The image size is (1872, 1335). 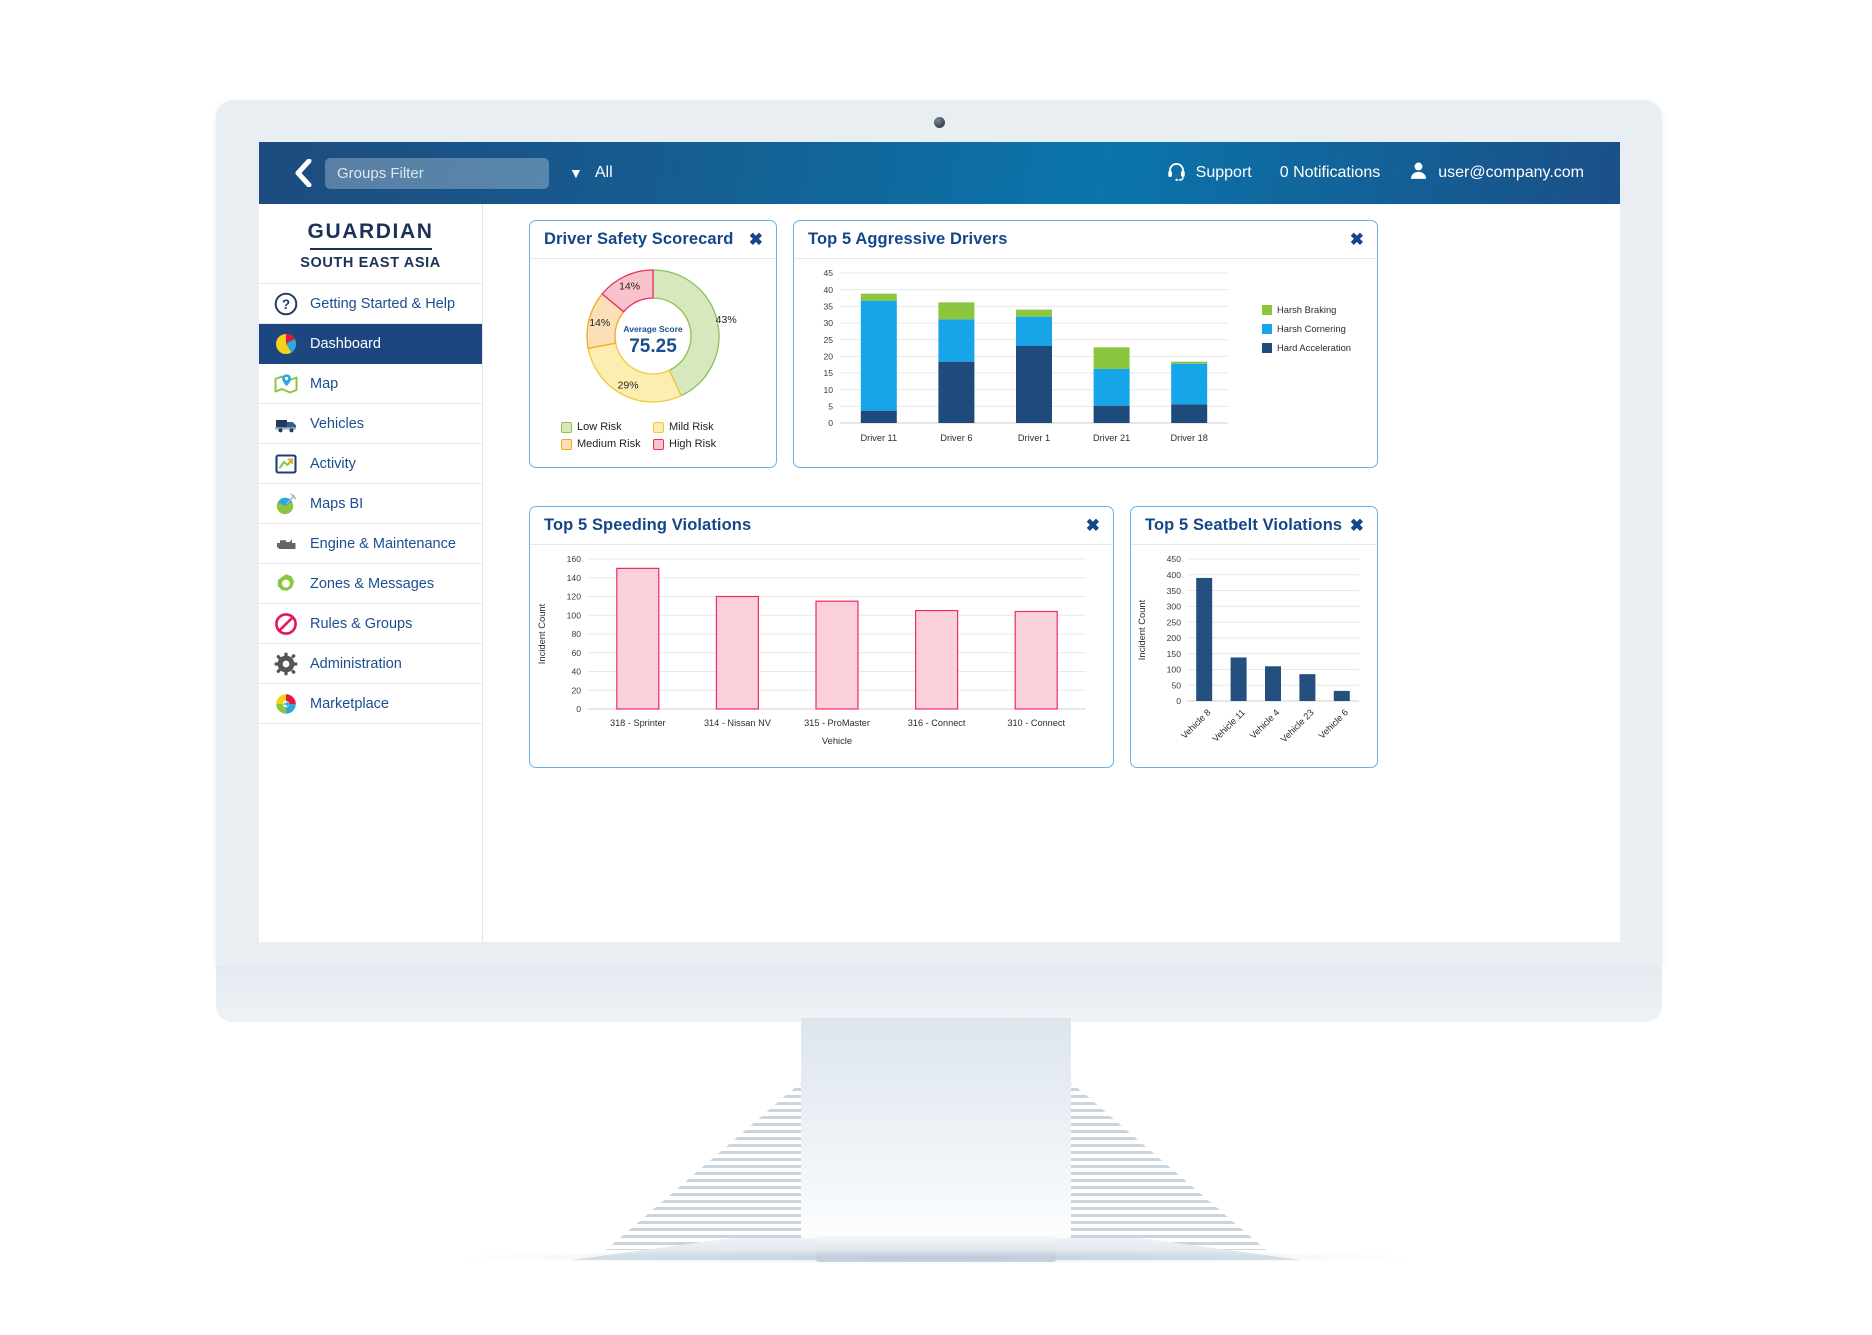 What do you see at coordinates (1511, 172) in the screenshot?
I see `user-email-label: user@company.com` at bounding box center [1511, 172].